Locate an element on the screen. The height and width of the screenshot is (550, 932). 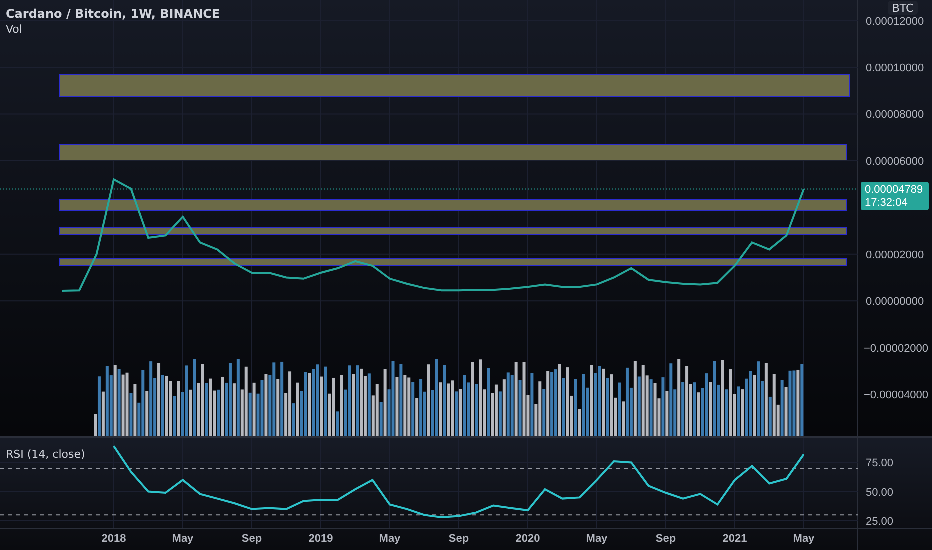
price-axis-label: 0.00006000 is located at coordinates (895, 162).